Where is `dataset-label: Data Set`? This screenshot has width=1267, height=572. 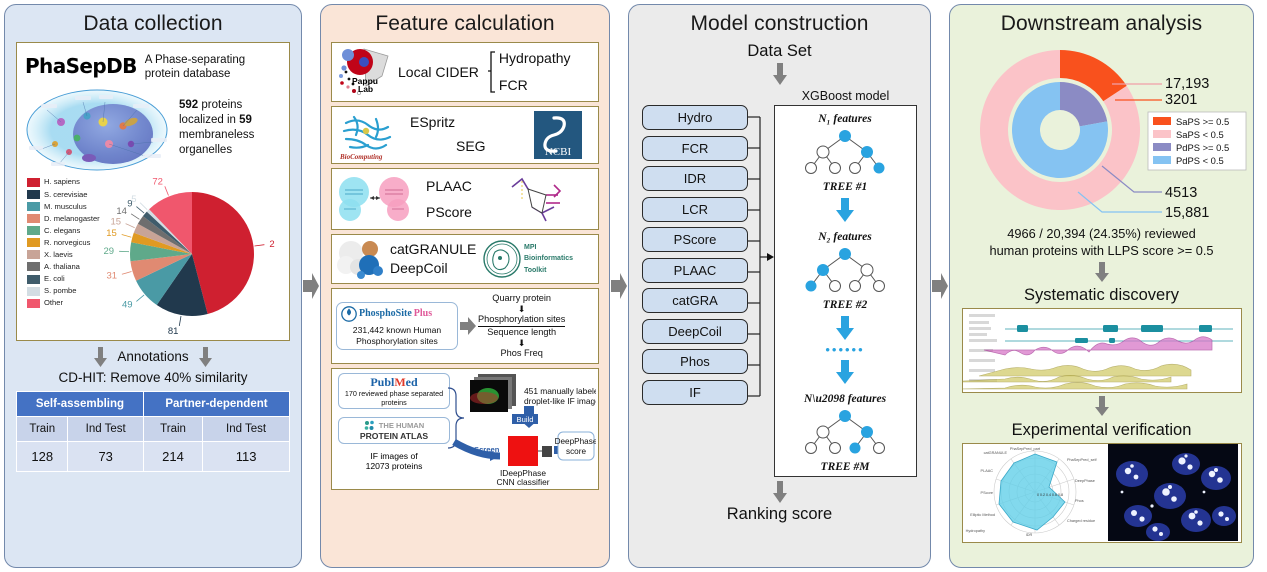
dataset-label: Data Set is located at coordinates (779, 51).